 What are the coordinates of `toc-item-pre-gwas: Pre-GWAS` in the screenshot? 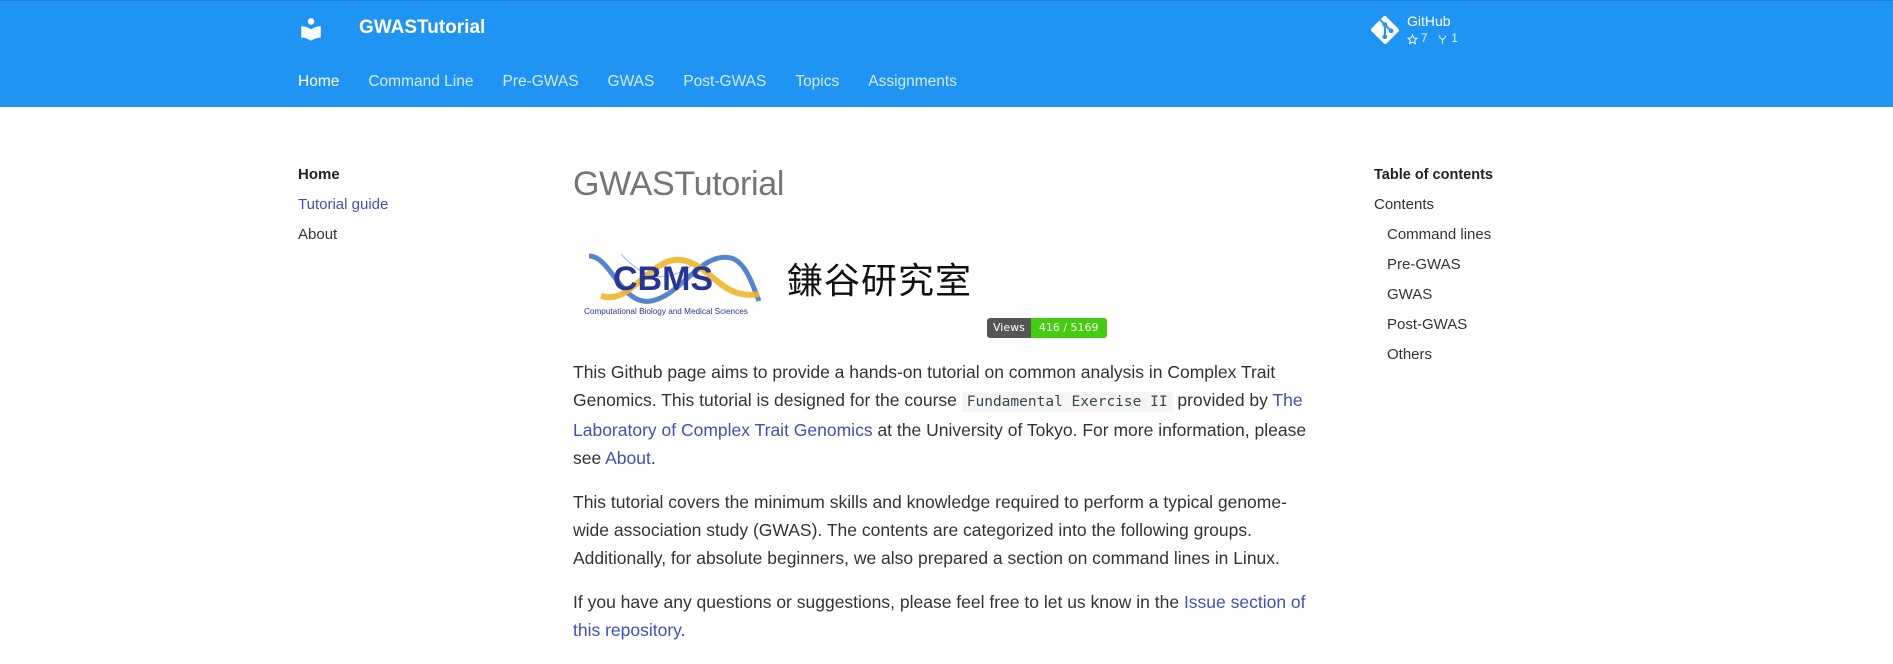 It's located at (1494, 265).